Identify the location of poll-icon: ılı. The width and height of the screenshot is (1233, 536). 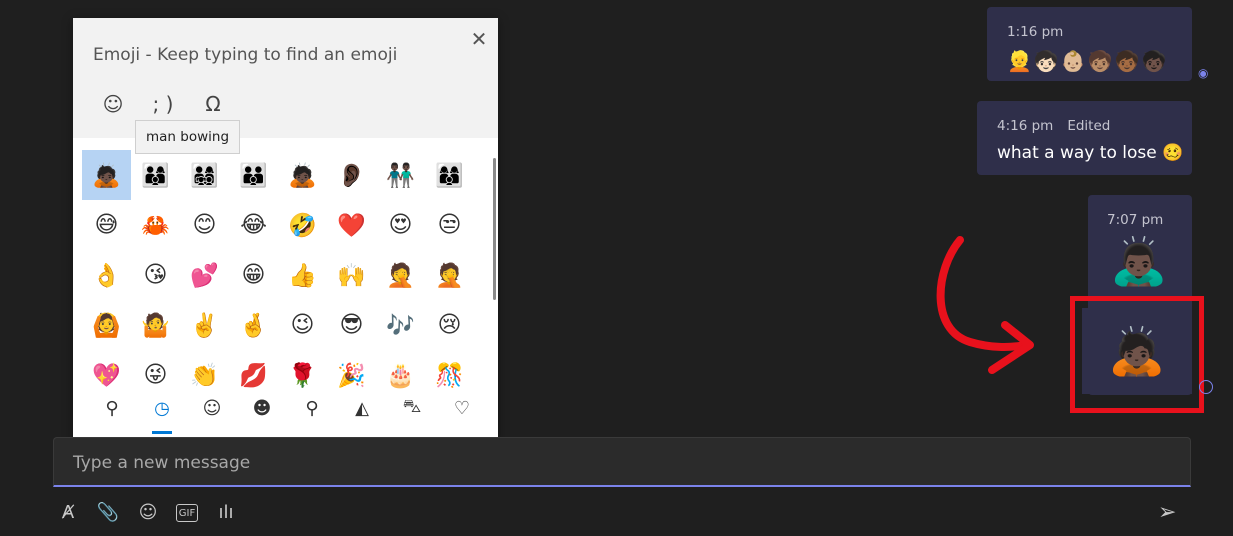
(226, 512).